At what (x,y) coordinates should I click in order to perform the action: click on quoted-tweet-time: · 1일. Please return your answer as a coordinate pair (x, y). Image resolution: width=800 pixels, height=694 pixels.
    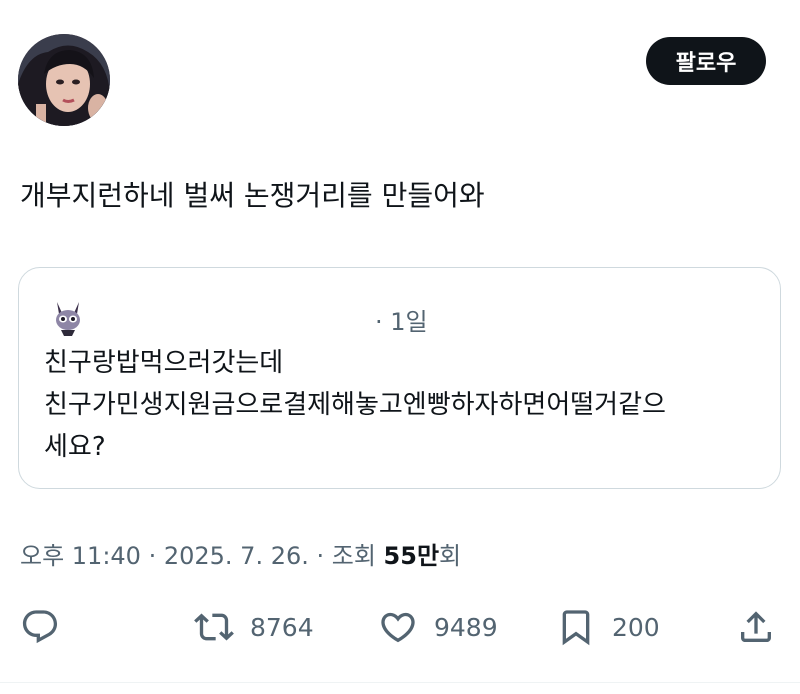
    Looking at the image, I should click on (401, 322).